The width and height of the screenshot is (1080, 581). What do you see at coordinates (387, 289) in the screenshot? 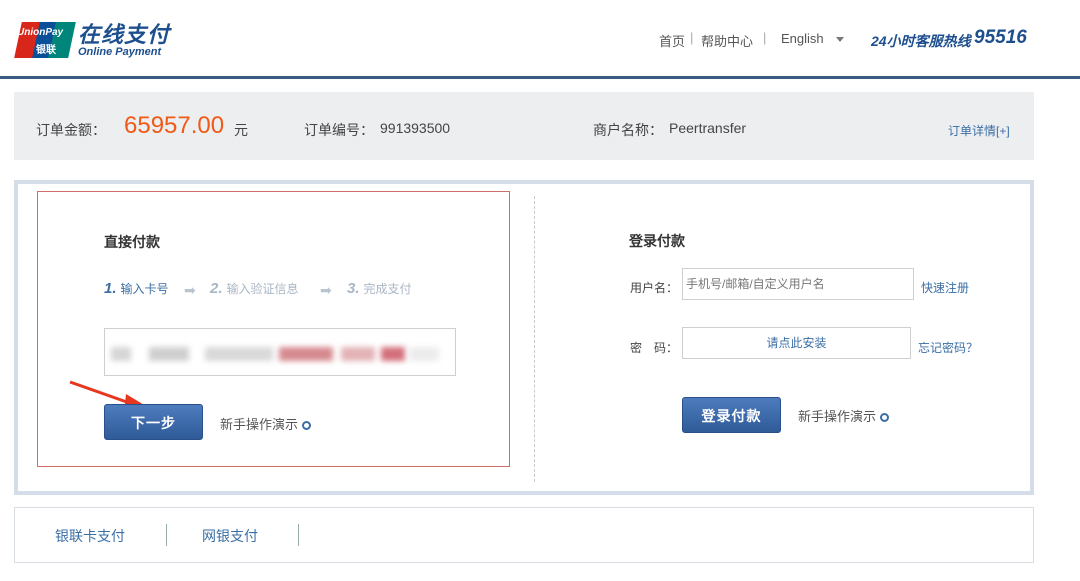
I see `step-3-label: 完成支付` at bounding box center [387, 289].